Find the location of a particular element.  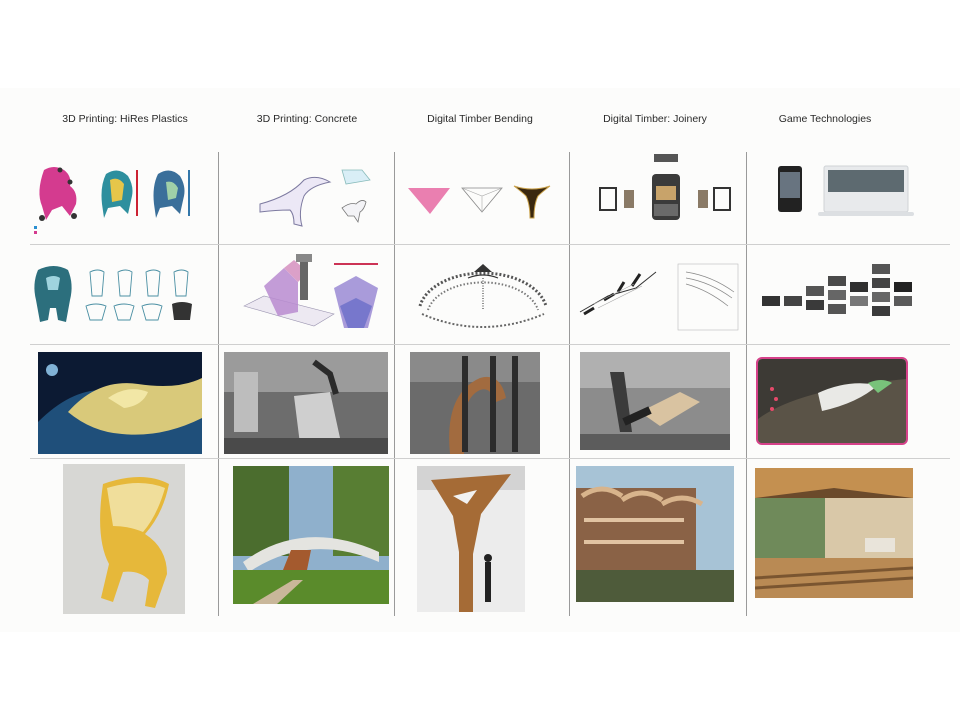

concrete-printing-setup-diagram is located at coordinates (310, 294).